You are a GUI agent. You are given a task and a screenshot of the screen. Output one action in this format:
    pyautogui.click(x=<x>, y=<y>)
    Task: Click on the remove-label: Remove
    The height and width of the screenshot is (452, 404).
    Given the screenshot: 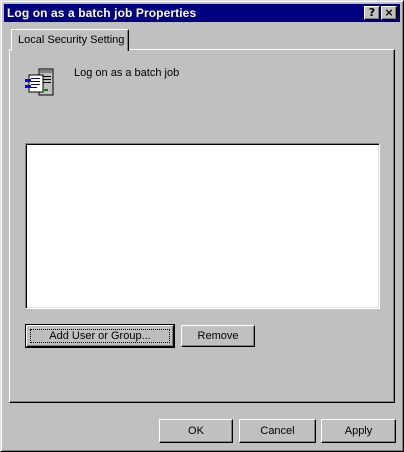 What is the action you would take?
    pyautogui.click(x=218, y=336)
    